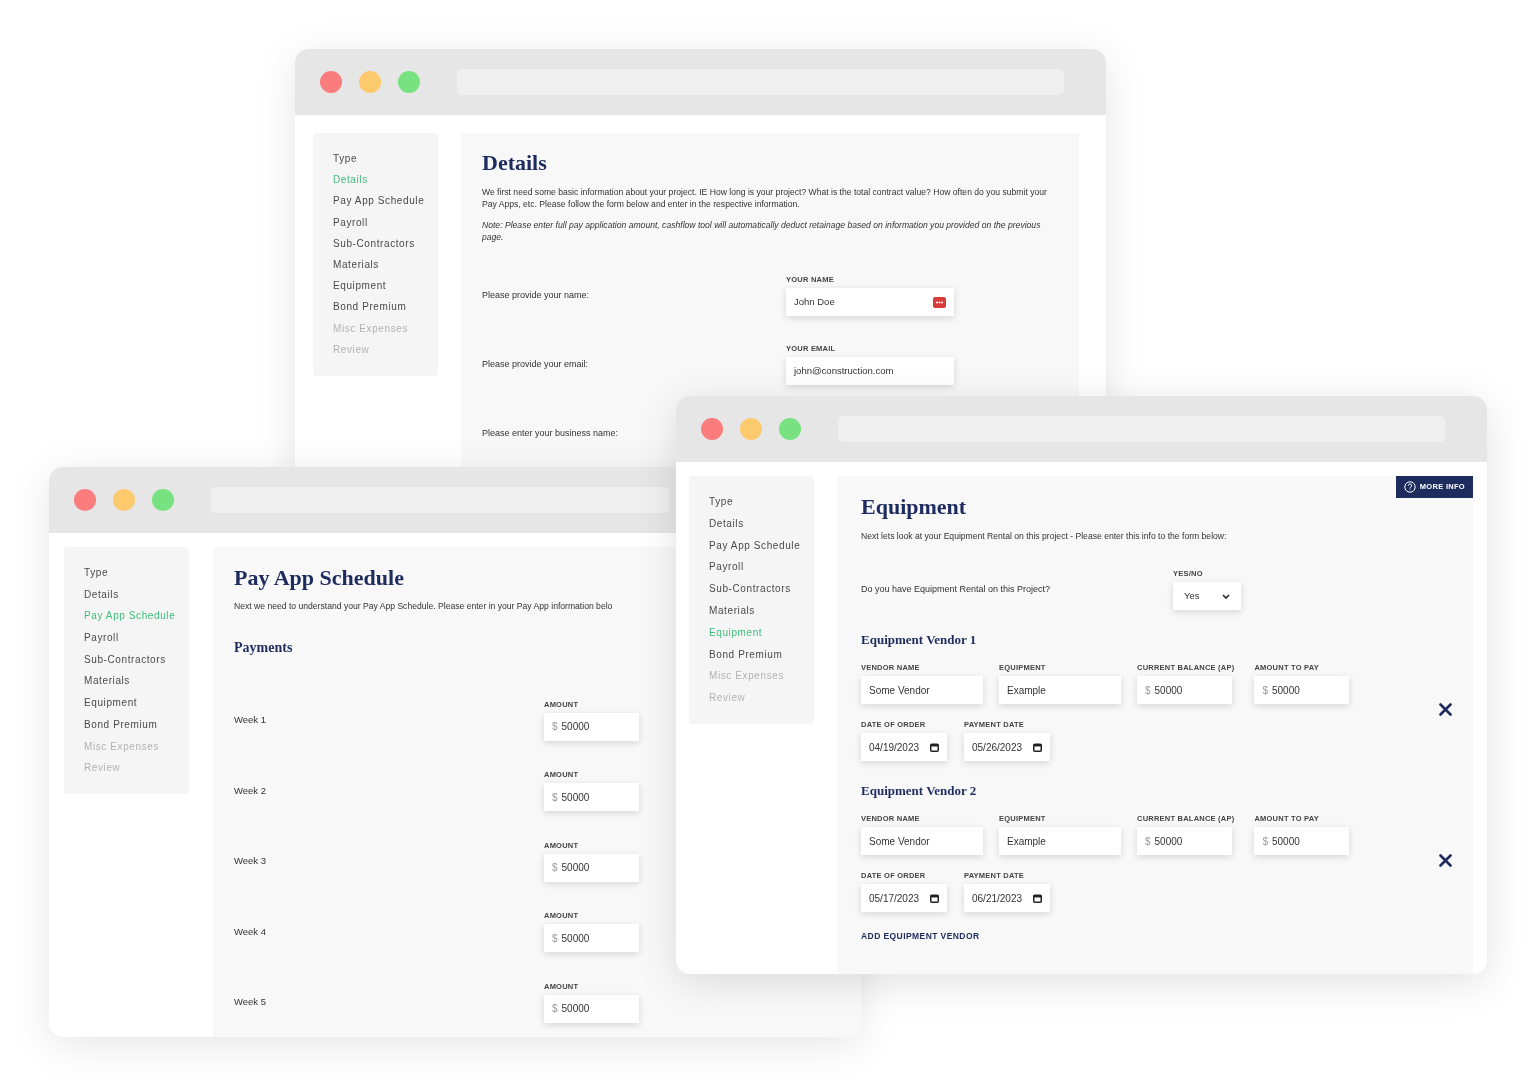  Describe the element at coordinates (250, 861) in the screenshot. I see `week-label: Week 3` at that location.